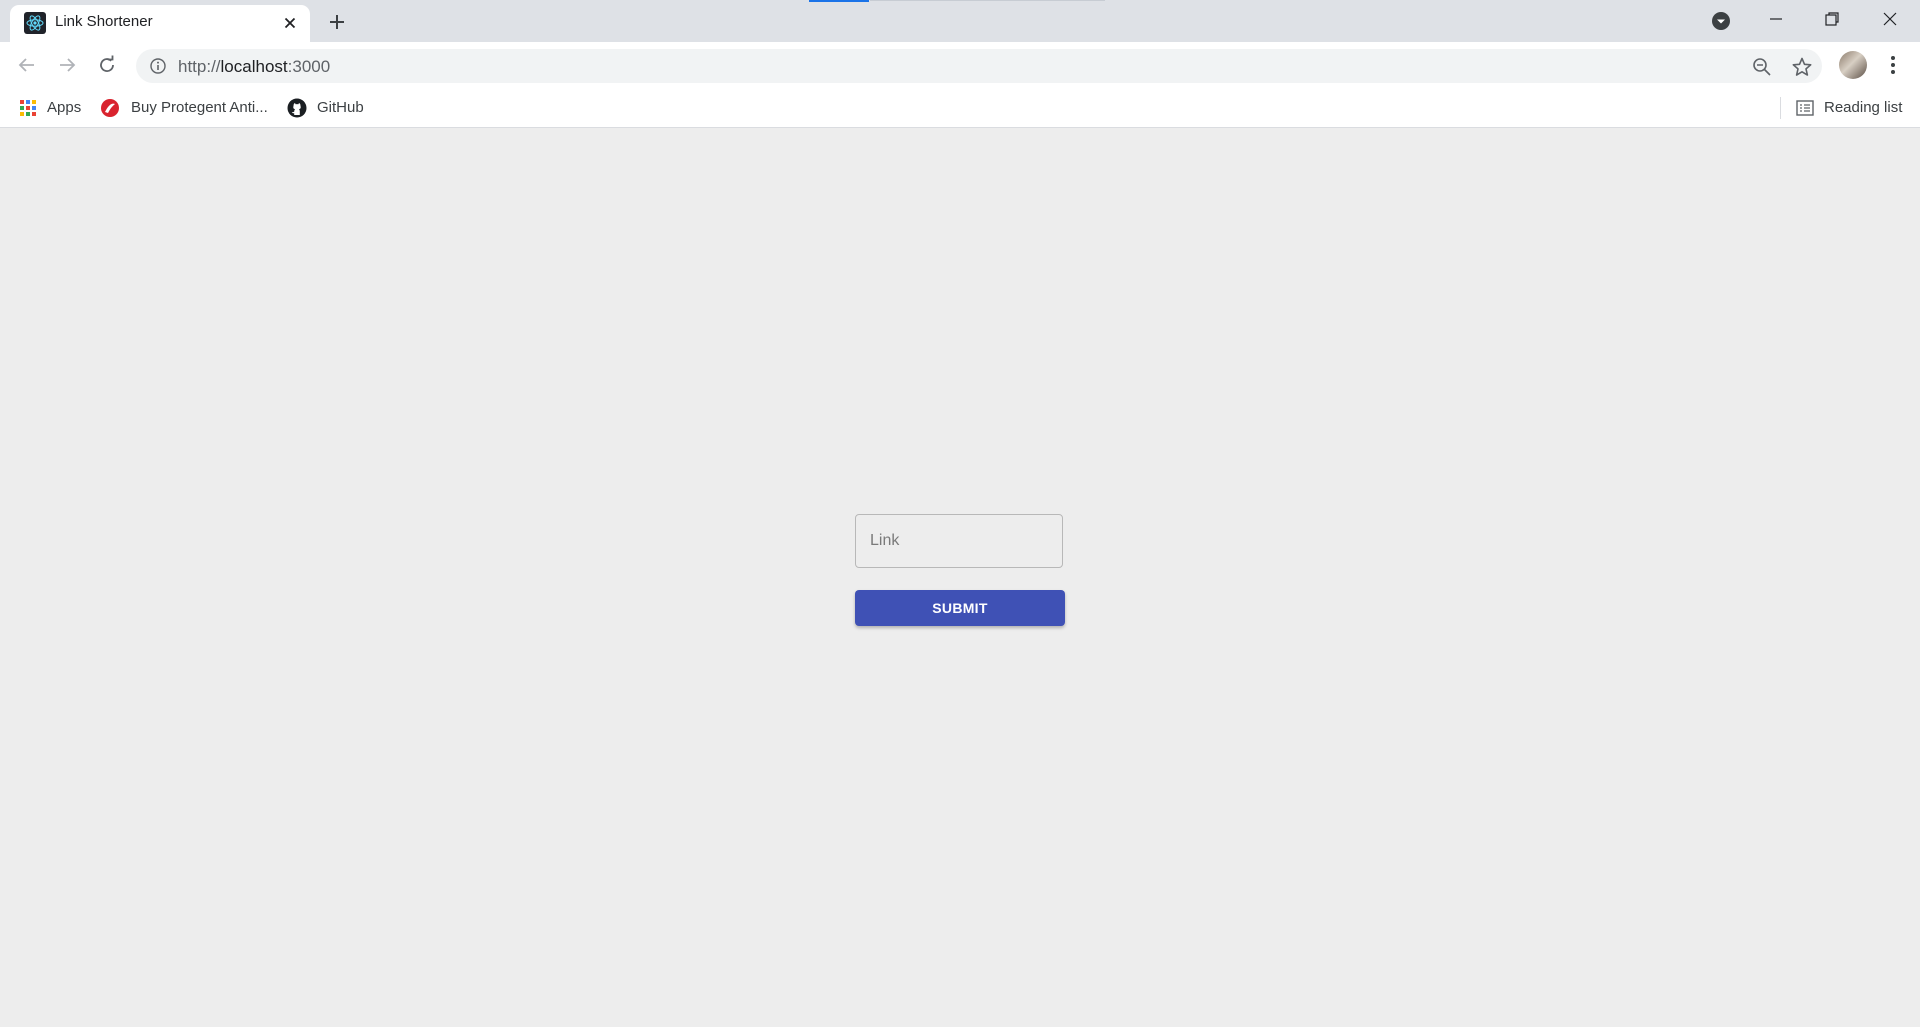  I want to click on minimize-window-icon, so click(1776, 19).